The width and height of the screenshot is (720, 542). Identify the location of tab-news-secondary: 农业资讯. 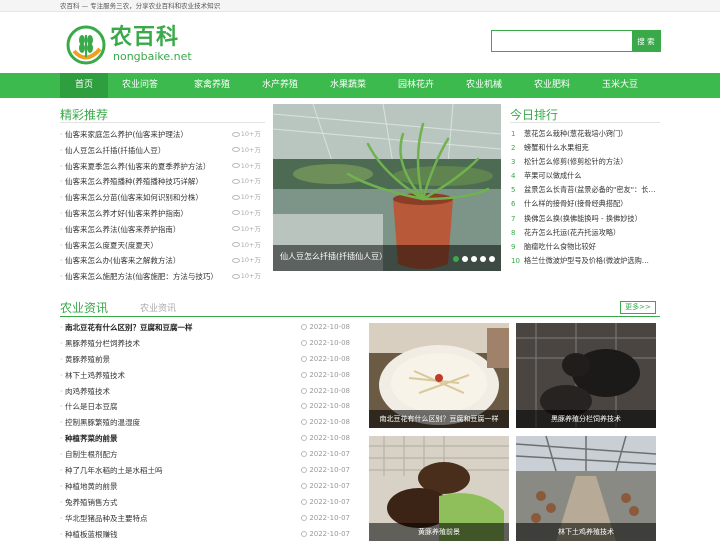
(158, 307).